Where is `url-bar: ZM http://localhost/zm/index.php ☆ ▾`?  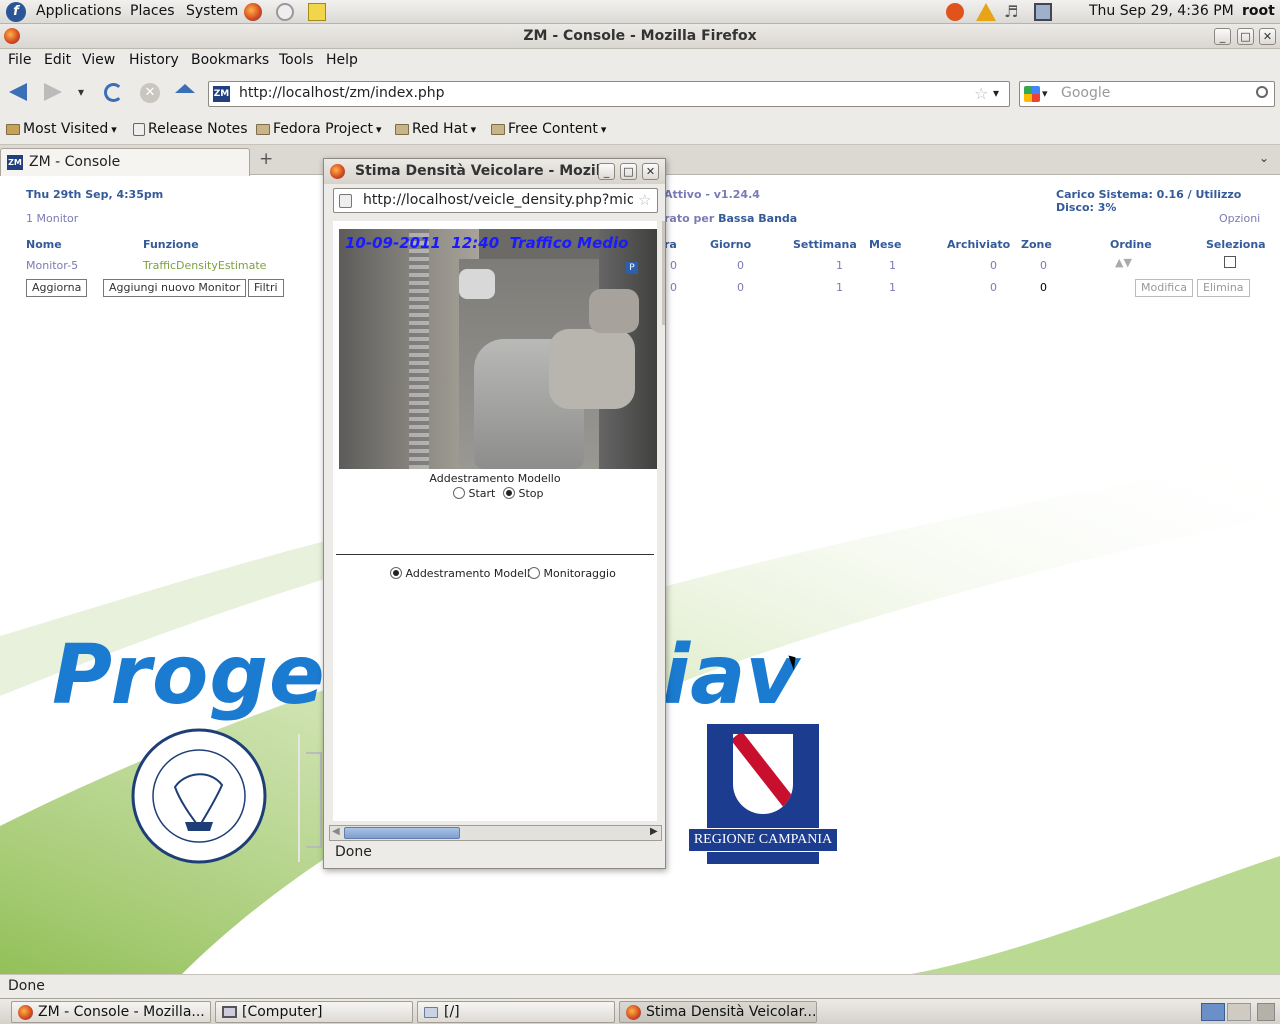 url-bar: ZM http://localhost/zm/index.php ☆ ▾ is located at coordinates (609, 94).